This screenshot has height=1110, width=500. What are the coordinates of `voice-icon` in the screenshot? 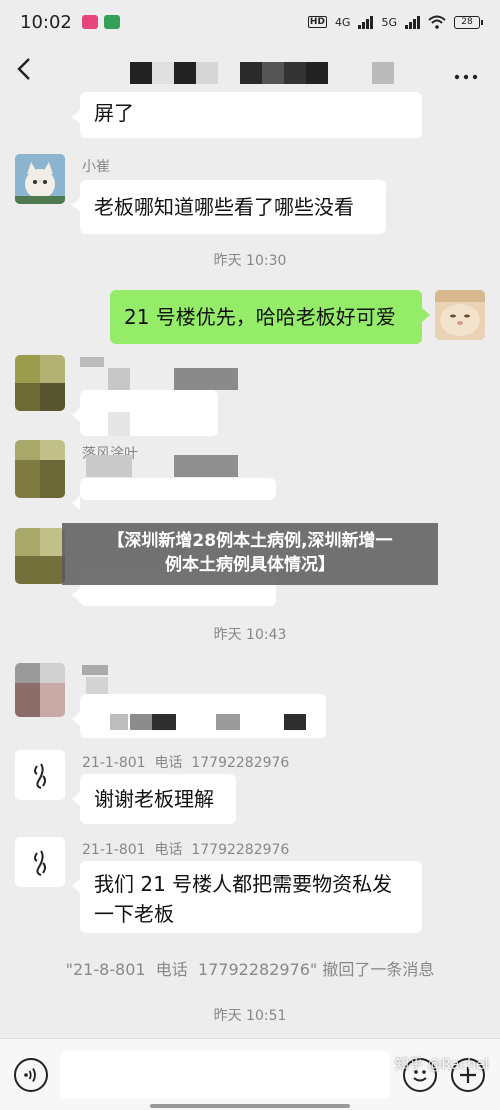 It's located at (30, 1075).